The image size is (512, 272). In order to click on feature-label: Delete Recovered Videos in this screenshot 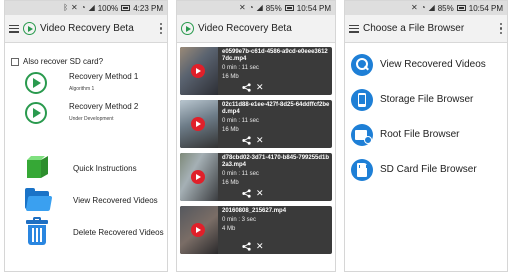, I will do `click(118, 232)`.